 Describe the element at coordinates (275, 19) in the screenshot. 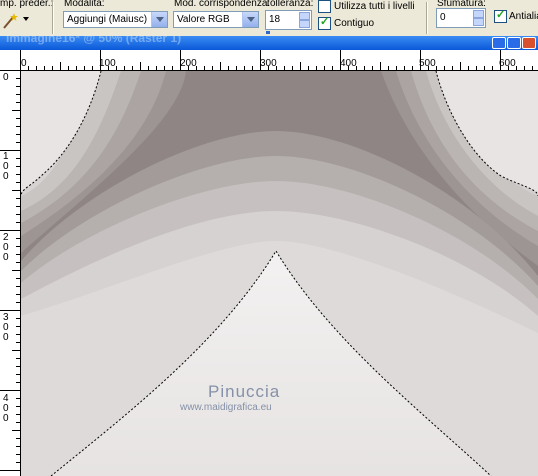

I see `tolerance-value: 18` at that location.